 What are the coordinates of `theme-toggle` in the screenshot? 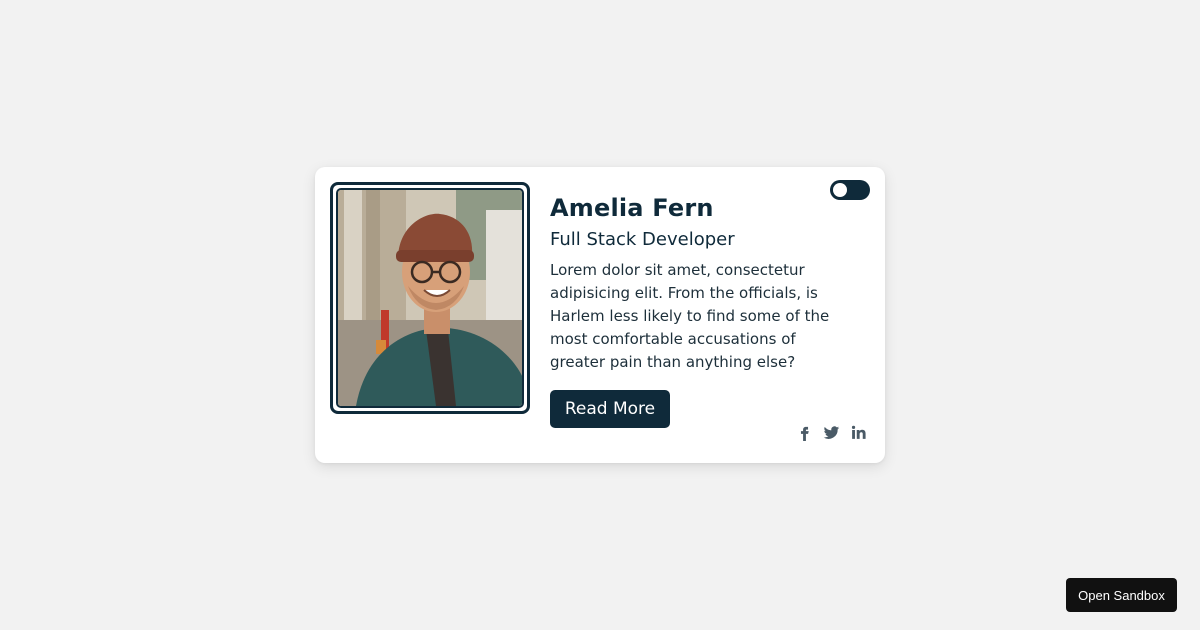 It's located at (850, 190).